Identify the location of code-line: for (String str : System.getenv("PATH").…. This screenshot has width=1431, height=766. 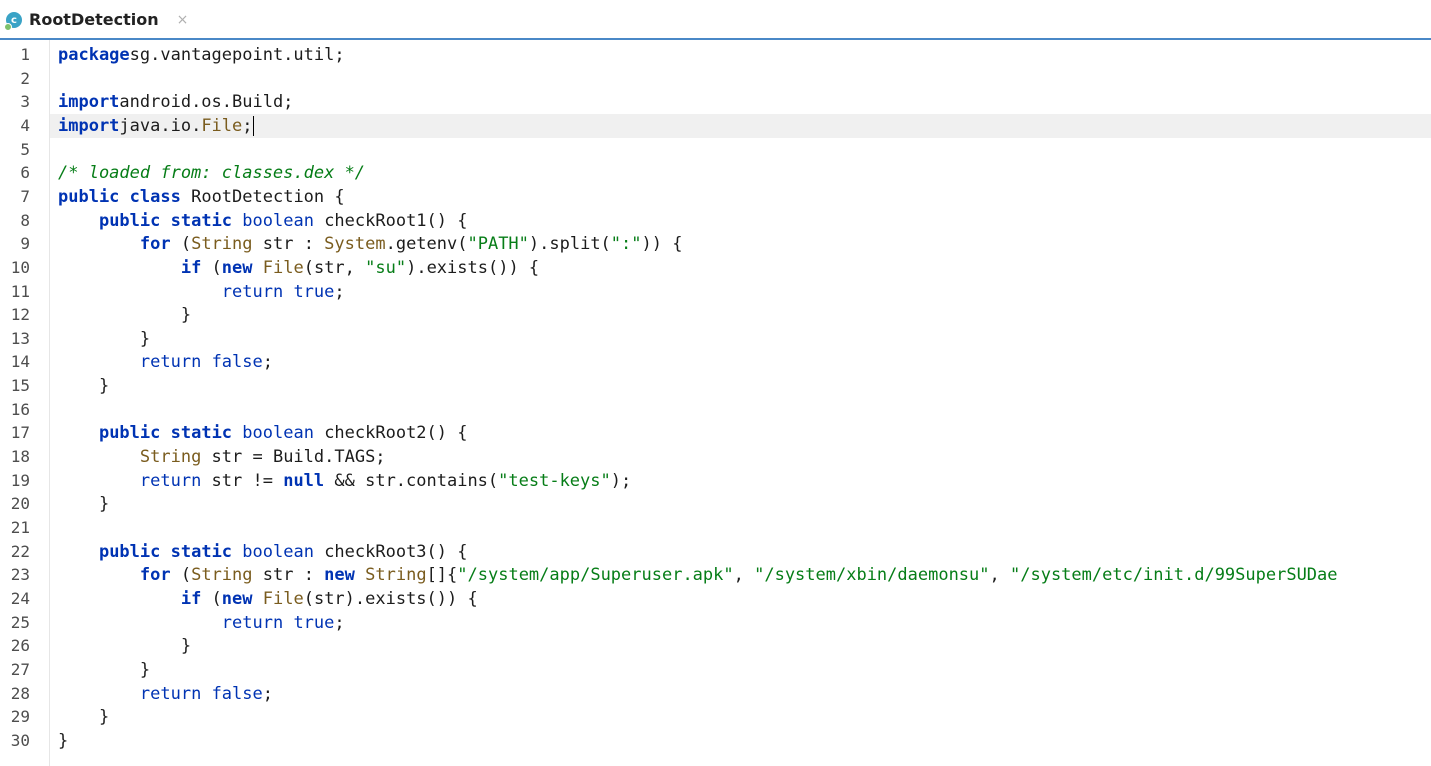
(370, 244).